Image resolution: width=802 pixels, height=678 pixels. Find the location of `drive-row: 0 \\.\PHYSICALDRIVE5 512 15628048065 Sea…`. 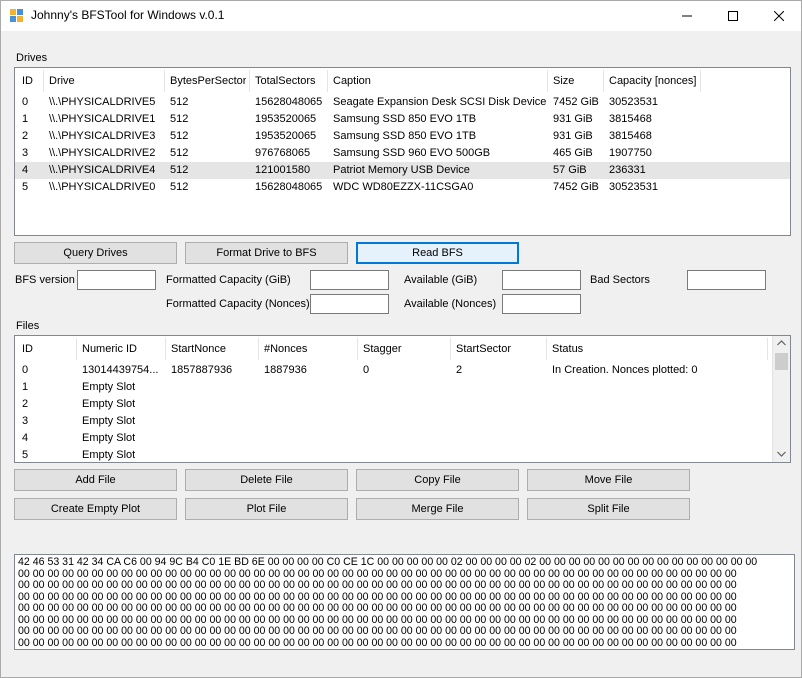

drive-row: 0 \\.\PHYSICALDRIVE5 512 15628048065 Sea… is located at coordinates (402, 102).